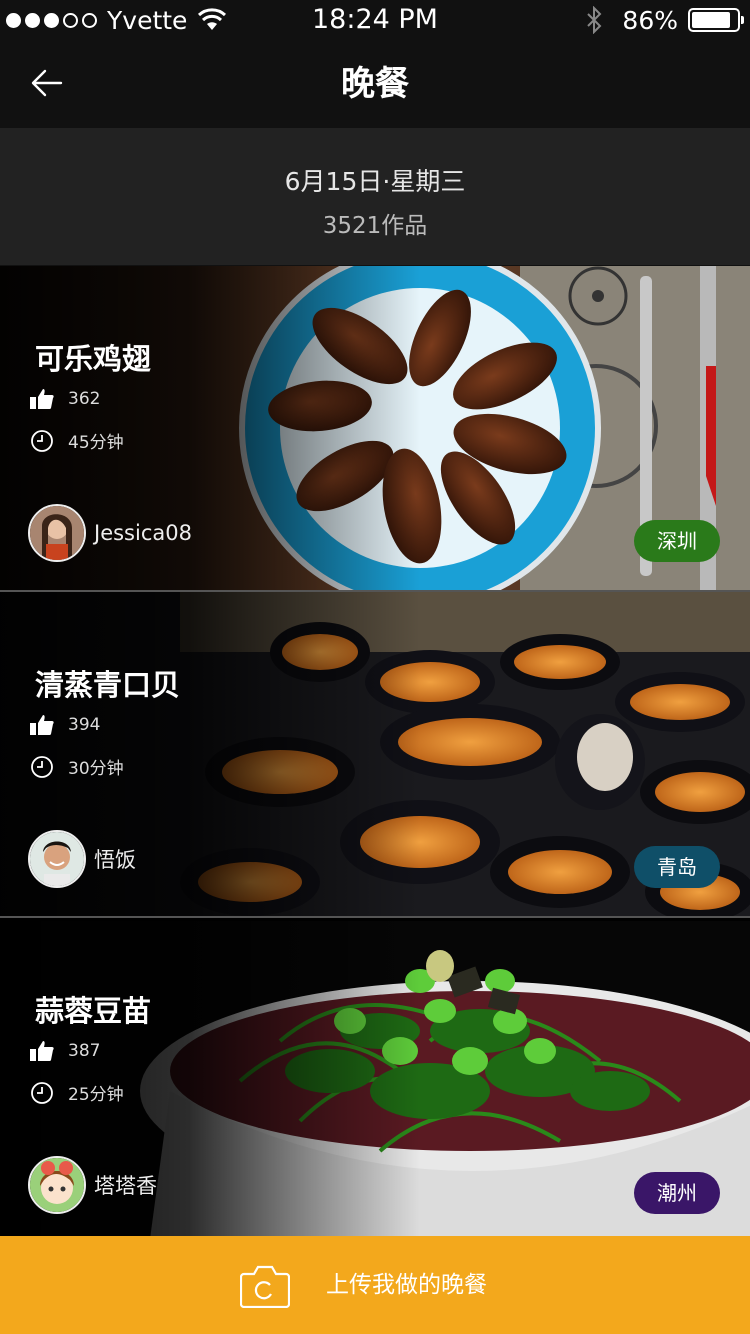 The height and width of the screenshot is (1334, 750). Describe the element at coordinates (65, 399) in the screenshot. I see `likes: 362` at that location.